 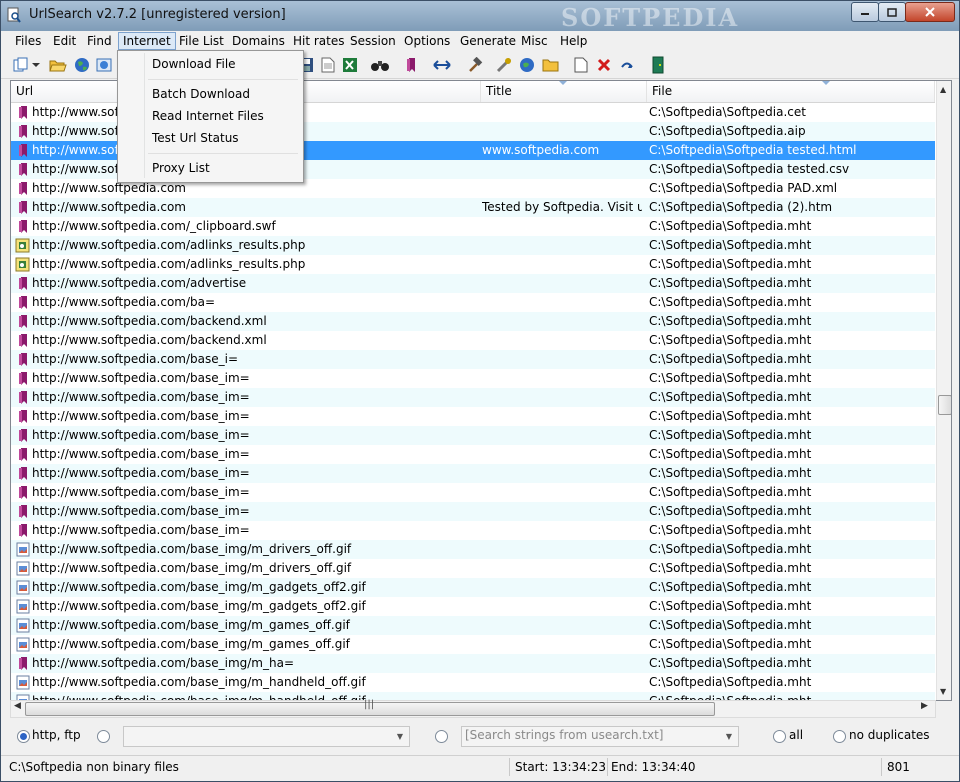 I want to click on scroll-right-icon: ▶, so click(x=924, y=706).